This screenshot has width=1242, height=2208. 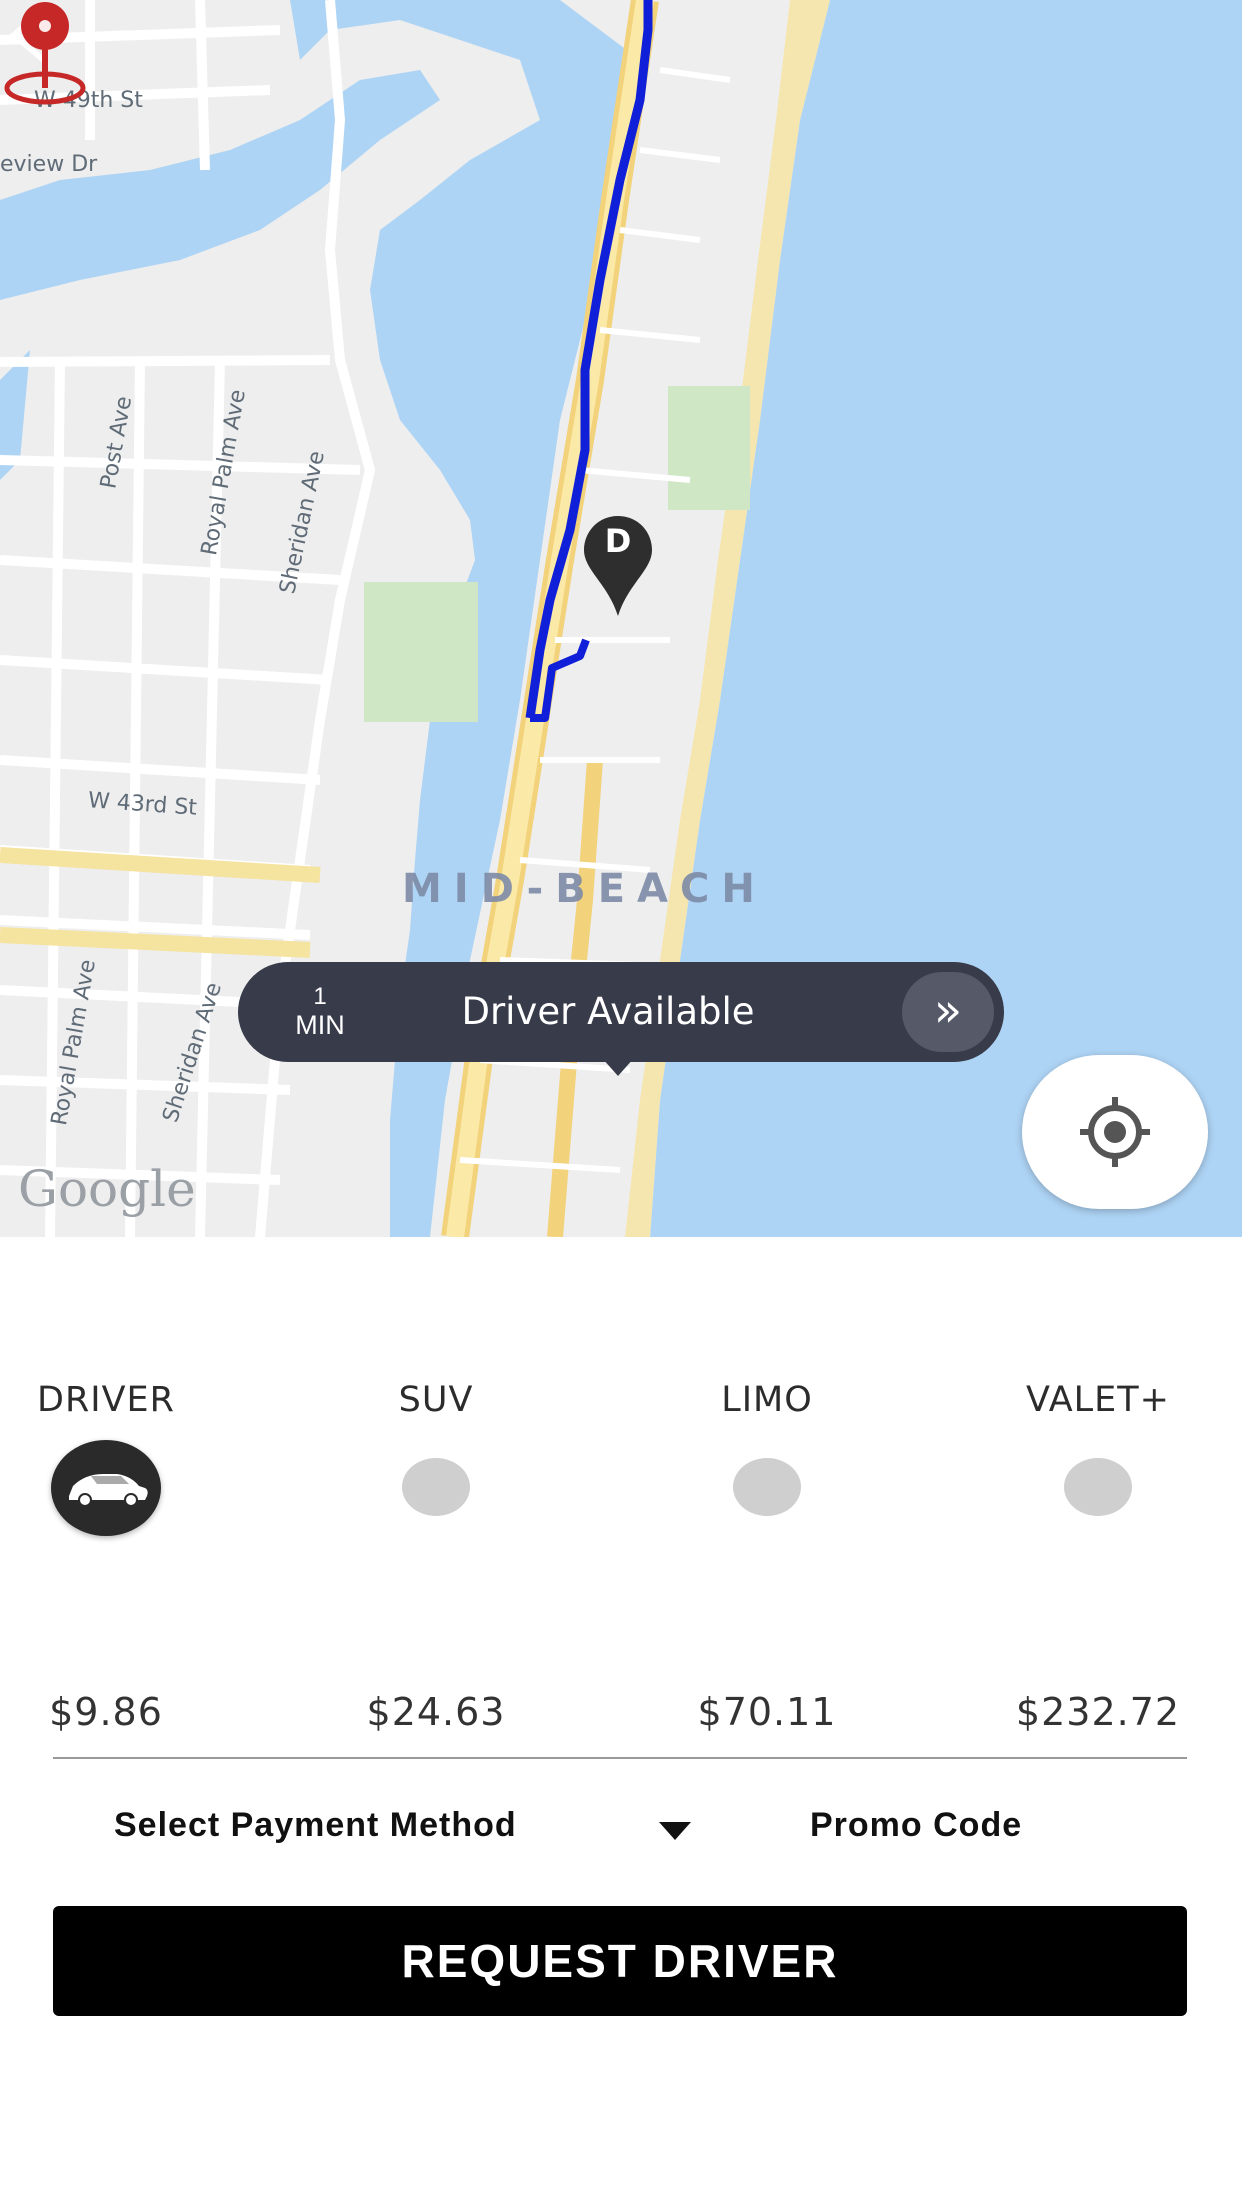 I want to click on eta-bubble: 1 MIN Driver Available », so click(x=621, y=1012).